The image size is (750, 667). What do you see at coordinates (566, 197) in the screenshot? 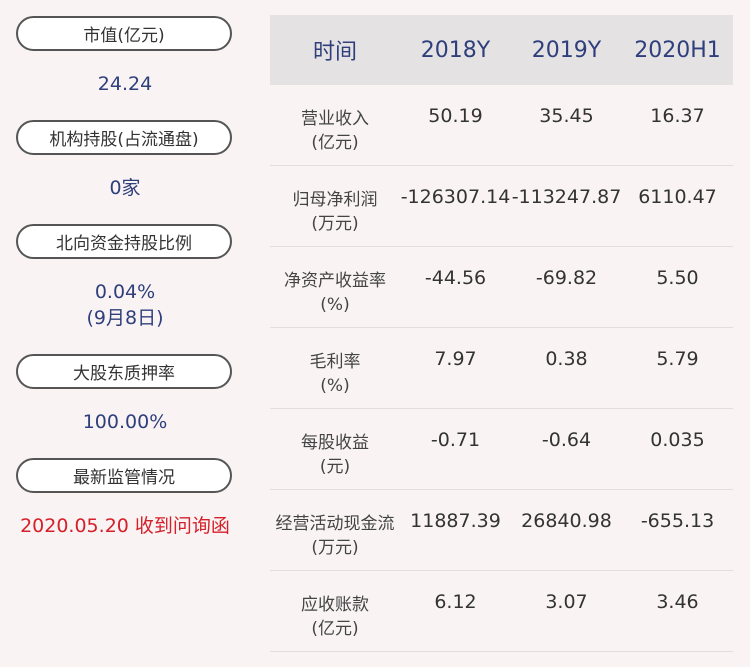
I see `cell-value: -113247.87` at bounding box center [566, 197].